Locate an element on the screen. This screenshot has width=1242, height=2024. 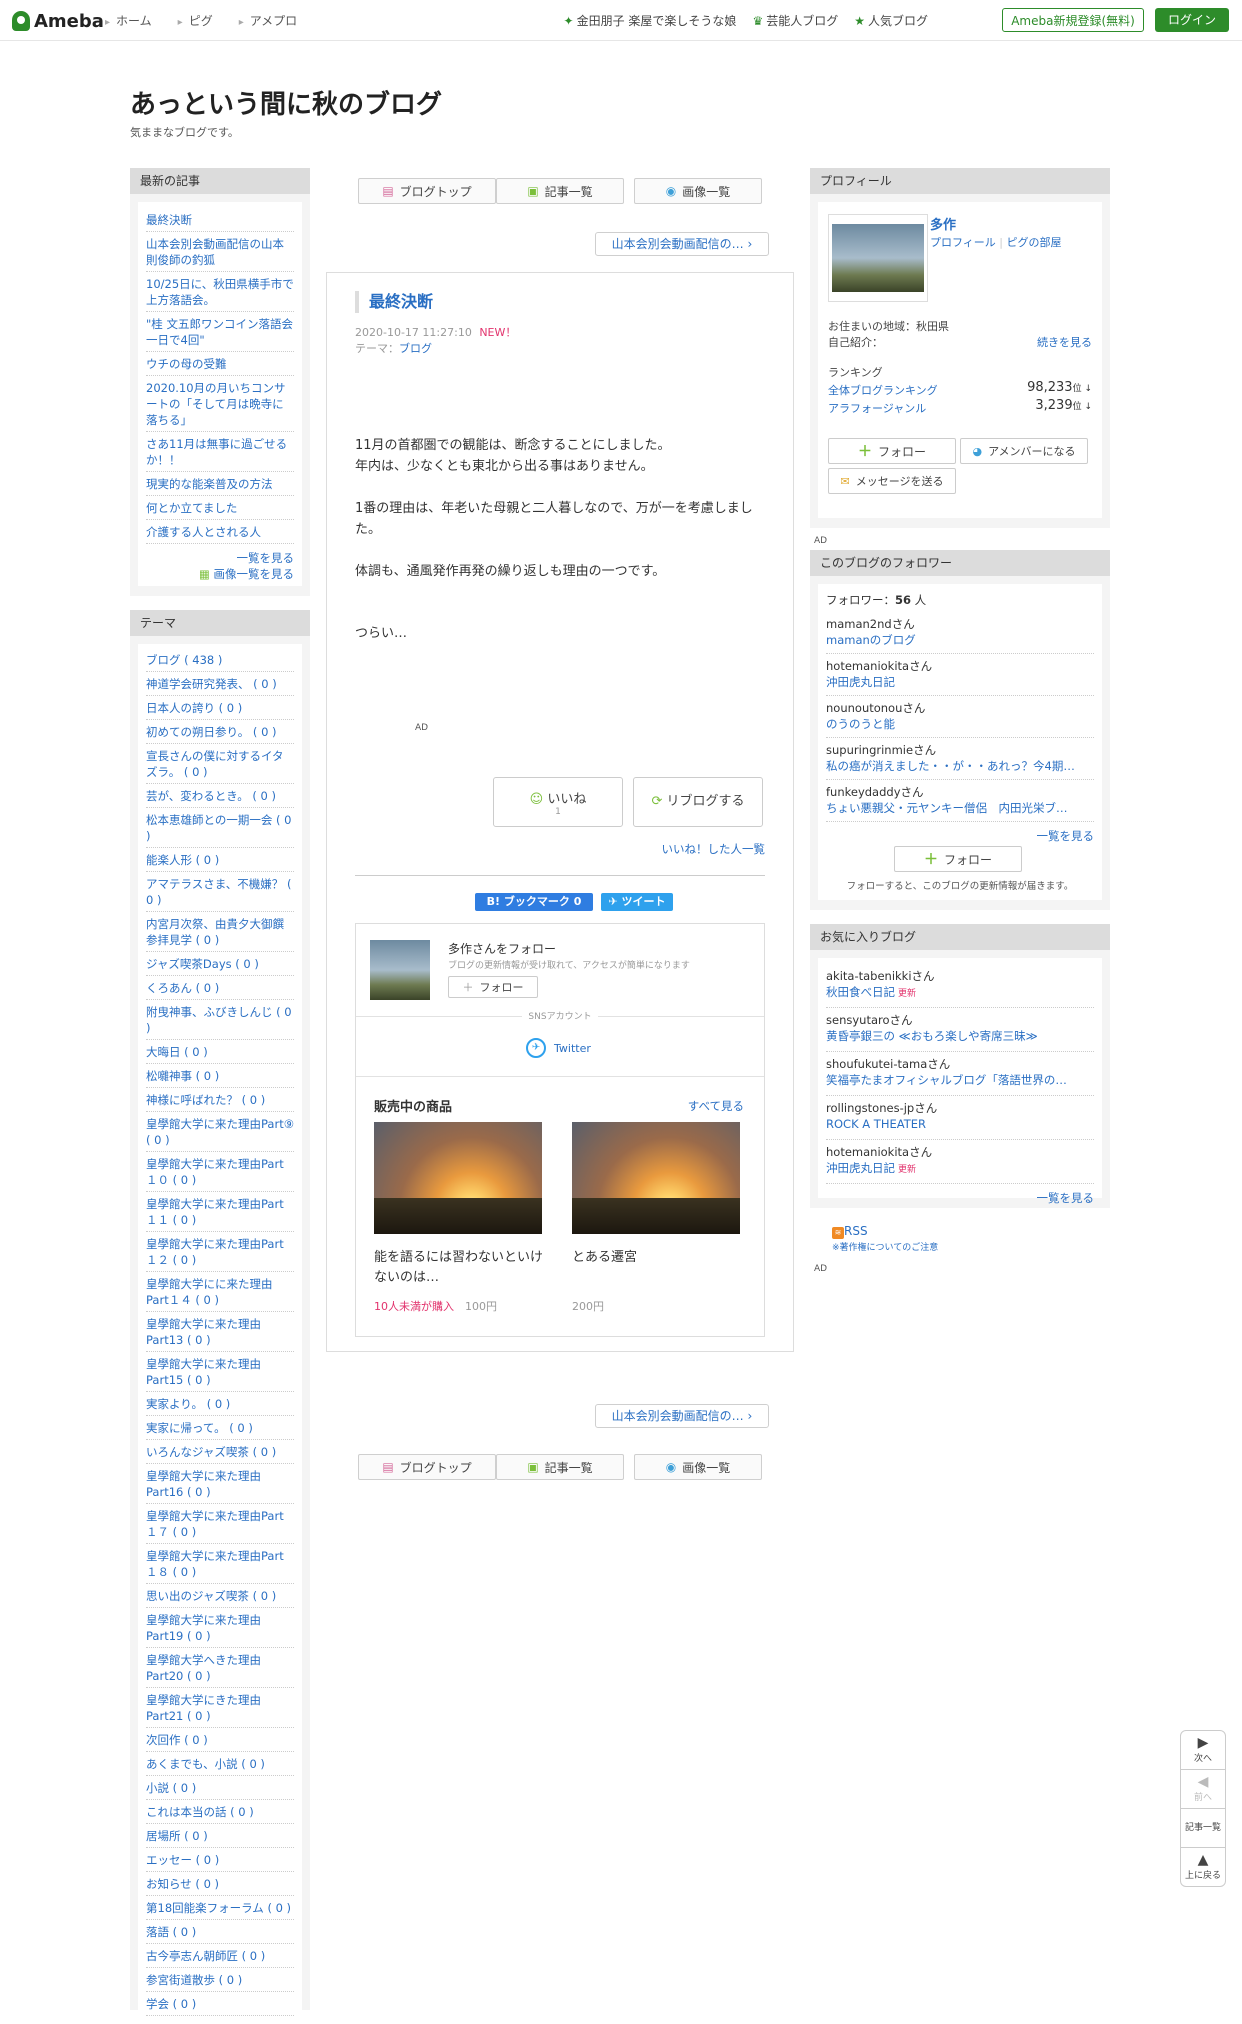
nav-home: ホーム is located at coordinates (128, 20).